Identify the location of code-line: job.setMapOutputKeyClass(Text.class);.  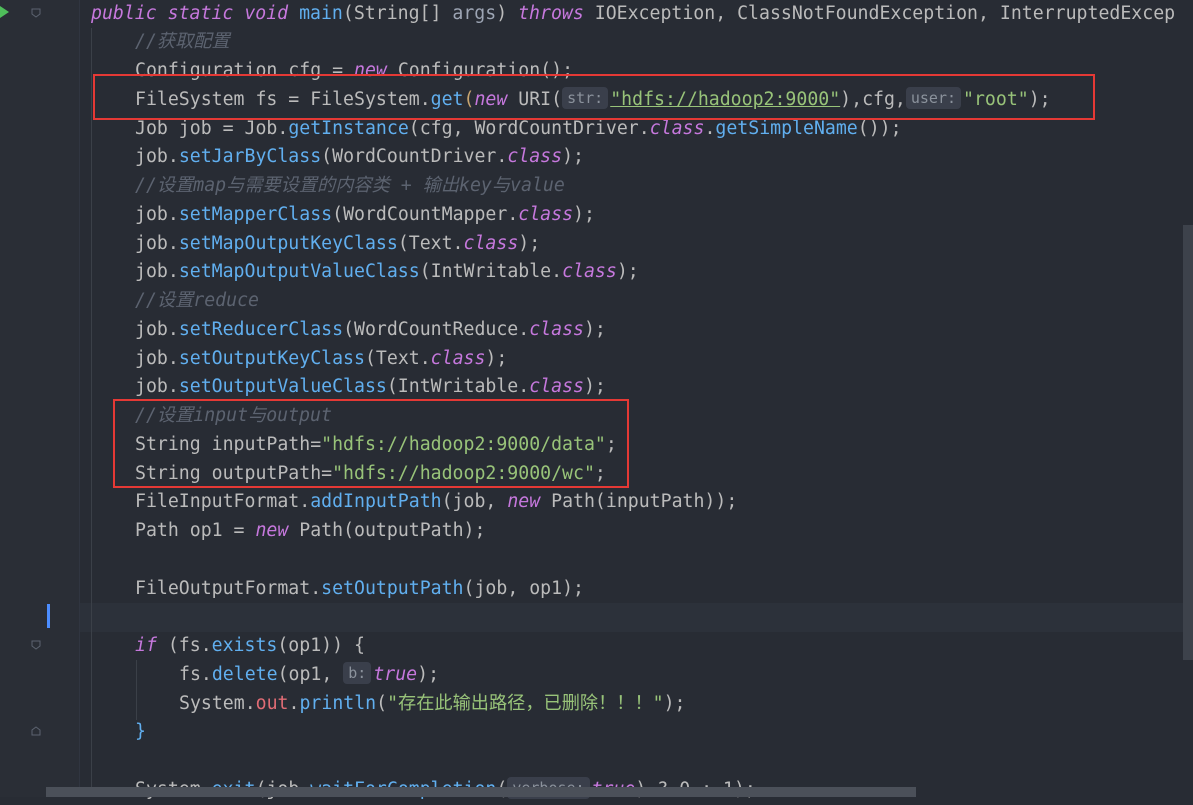
(338, 243).